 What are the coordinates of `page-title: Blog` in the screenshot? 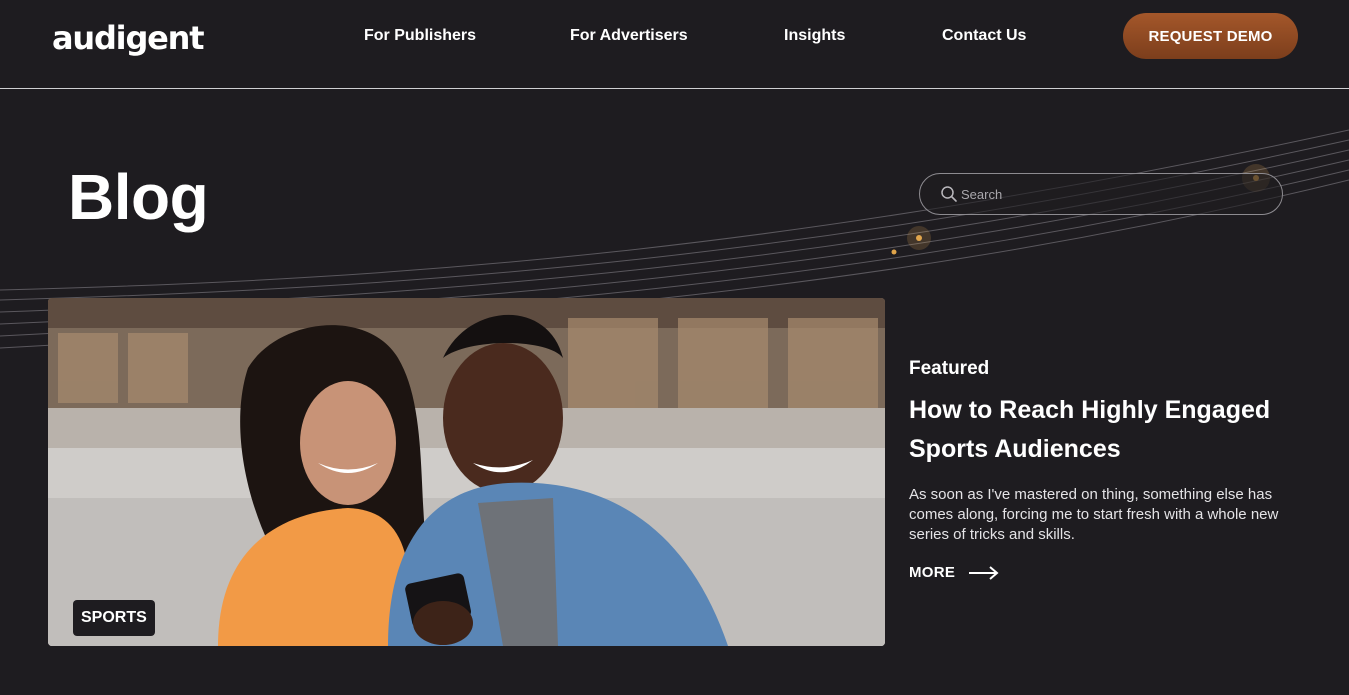 It's located at (138, 197).